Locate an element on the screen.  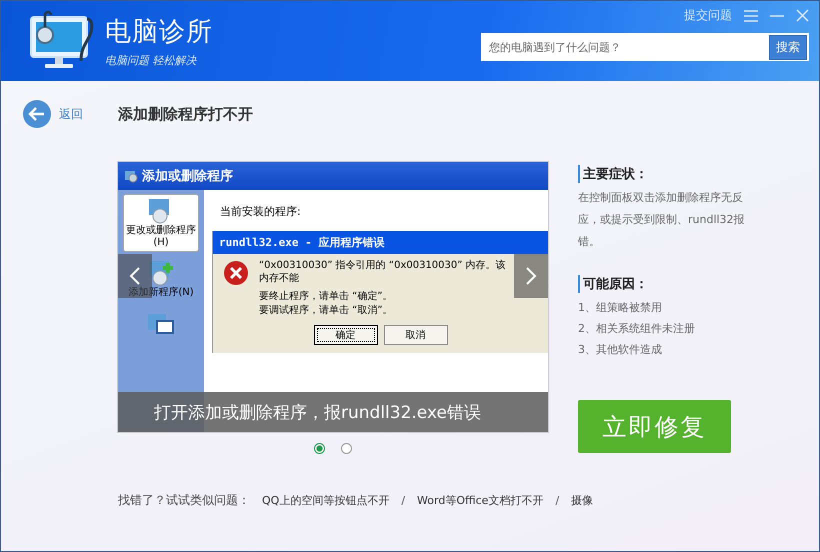
error-icon is located at coordinates (236, 273).